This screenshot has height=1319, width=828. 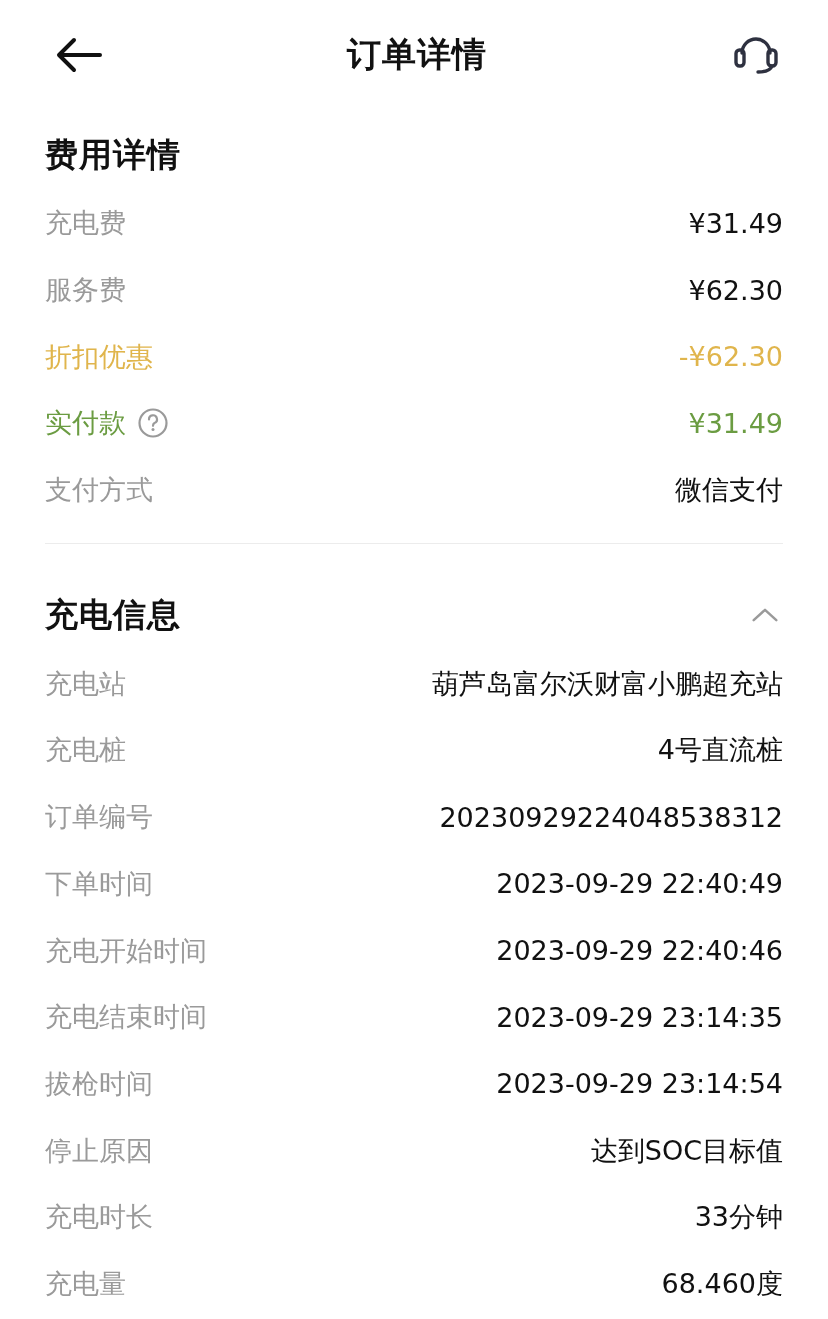 What do you see at coordinates (99, 356) in the screenshot?
I see `row-label: 折扣优惠` at bounding box center [99, 356].